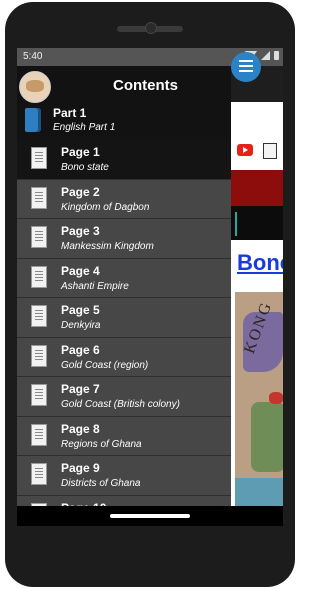  I want to click on background-map-image: KONG, so click(259, 409).